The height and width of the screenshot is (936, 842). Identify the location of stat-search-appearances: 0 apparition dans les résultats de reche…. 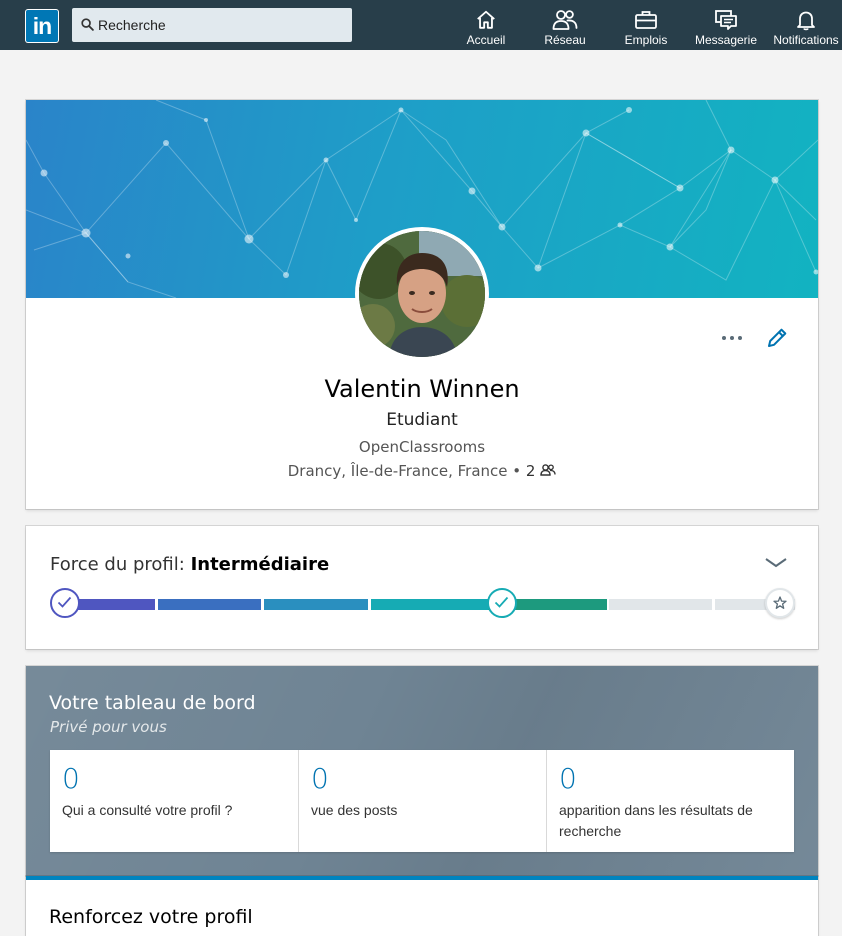
(670, 801).